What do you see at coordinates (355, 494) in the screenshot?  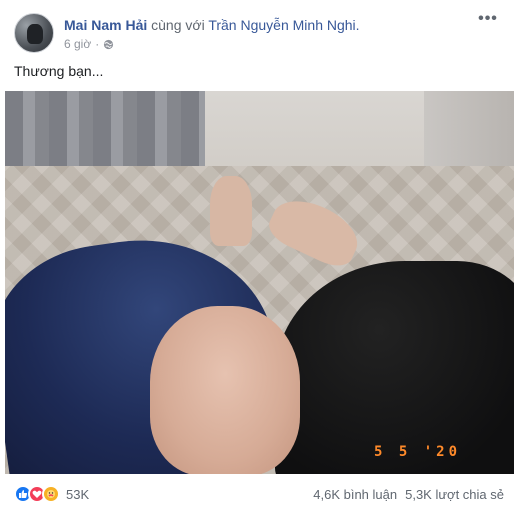 I see `comments-count-link: 4,6K bình luận` at bounding box center [355, 494].